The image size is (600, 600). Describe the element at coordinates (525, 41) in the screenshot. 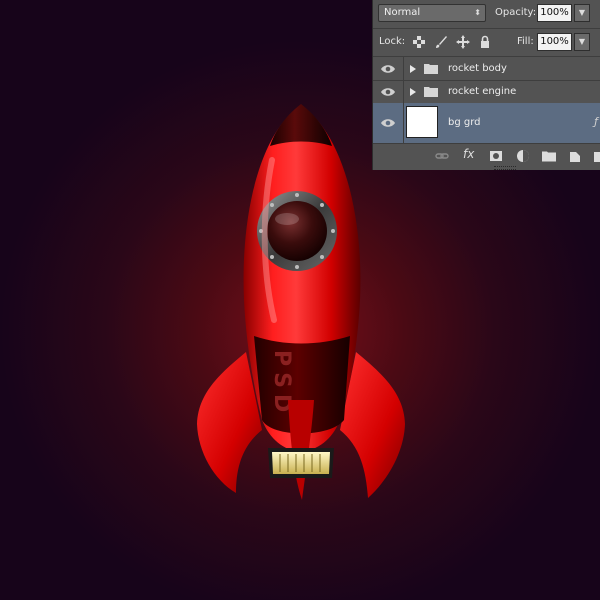

I see `fill-label: Fill:` at that location.